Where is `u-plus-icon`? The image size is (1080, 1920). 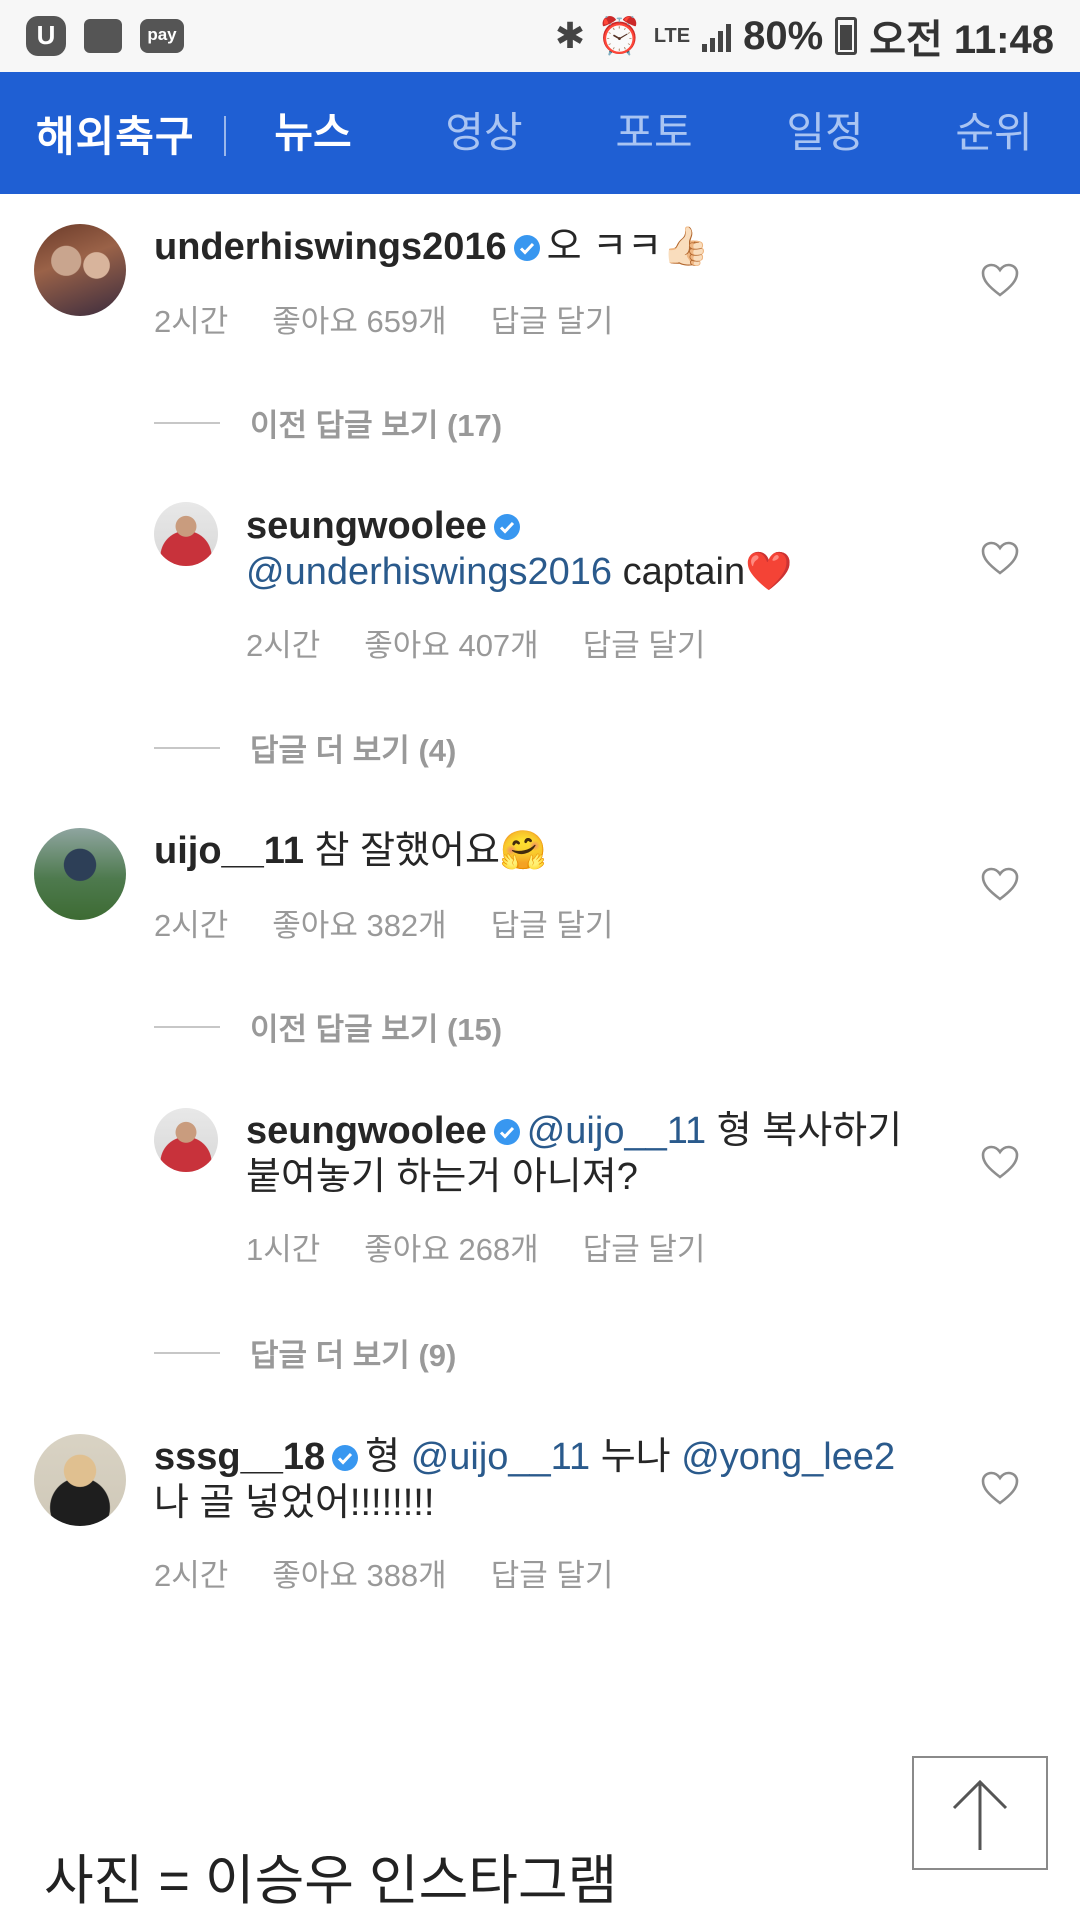 u-plus-icon is located at coordinates (46, 36).